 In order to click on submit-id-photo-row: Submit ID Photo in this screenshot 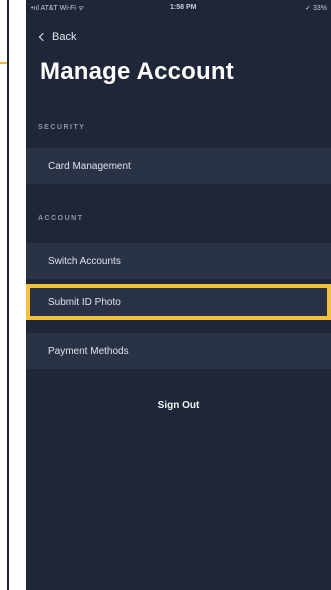, I will do `click(178, 302)`.